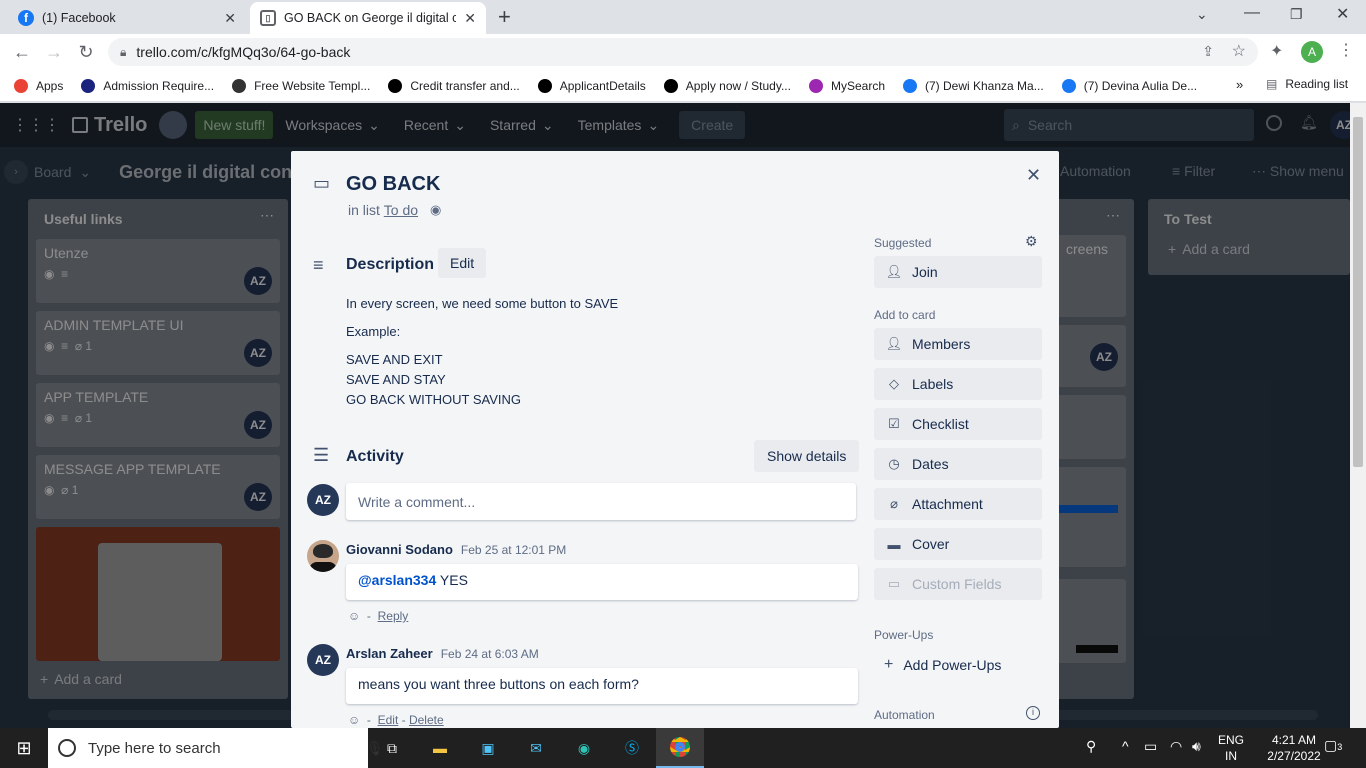 The height and width of the screenshot is (768, 1366). Describe the element at coordinates (904, 715) in the screenshot. I see `automation-heading: Automation` at that location.